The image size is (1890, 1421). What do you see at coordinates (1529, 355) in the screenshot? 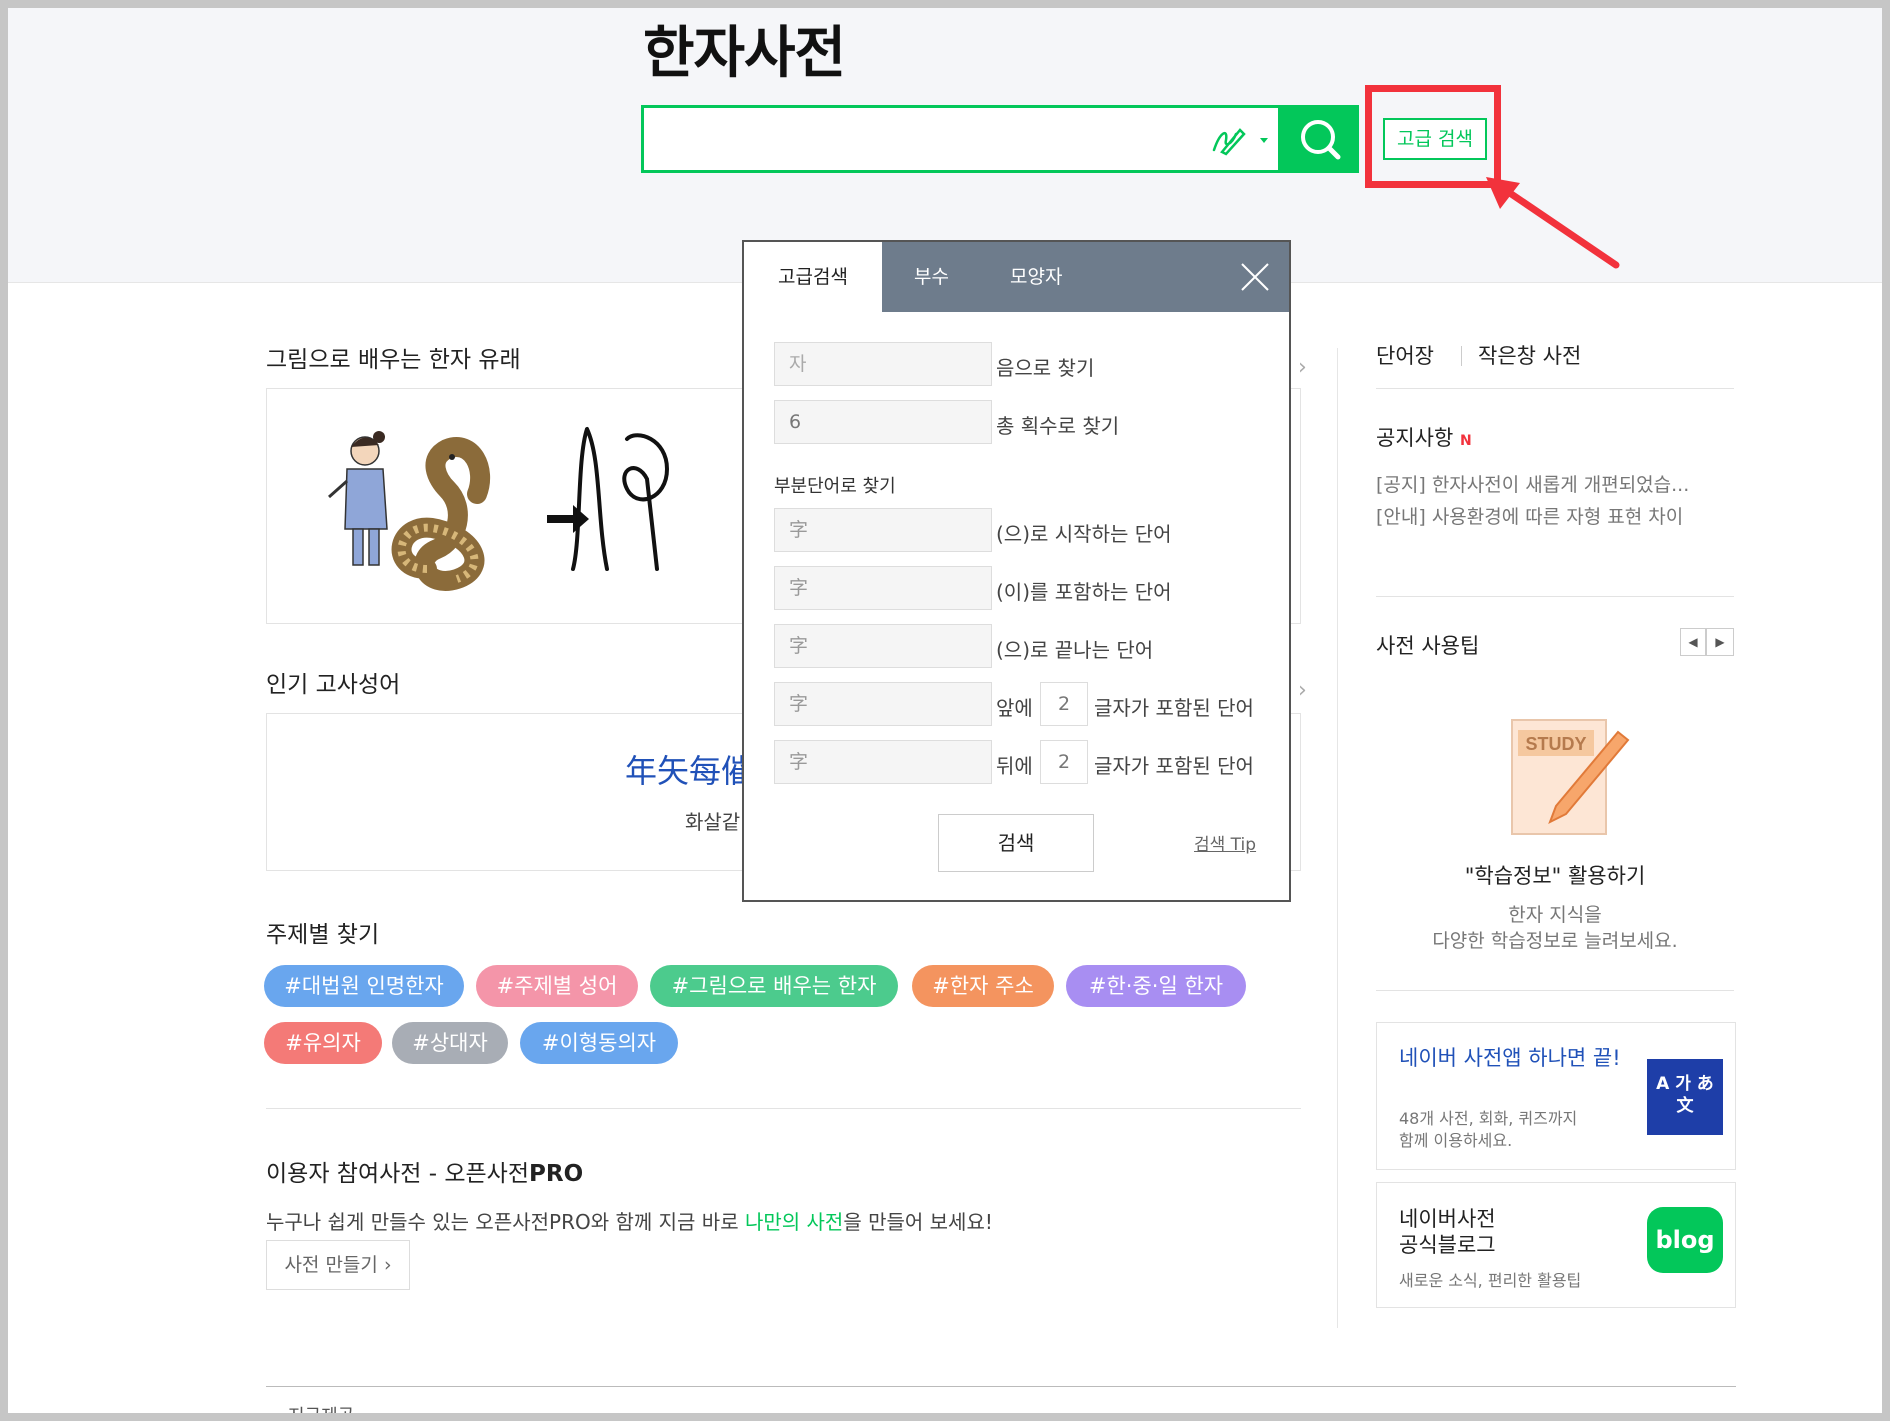
I see `mini-dictionary-link: 작은창 사전` at bounding box center [1529, 355].